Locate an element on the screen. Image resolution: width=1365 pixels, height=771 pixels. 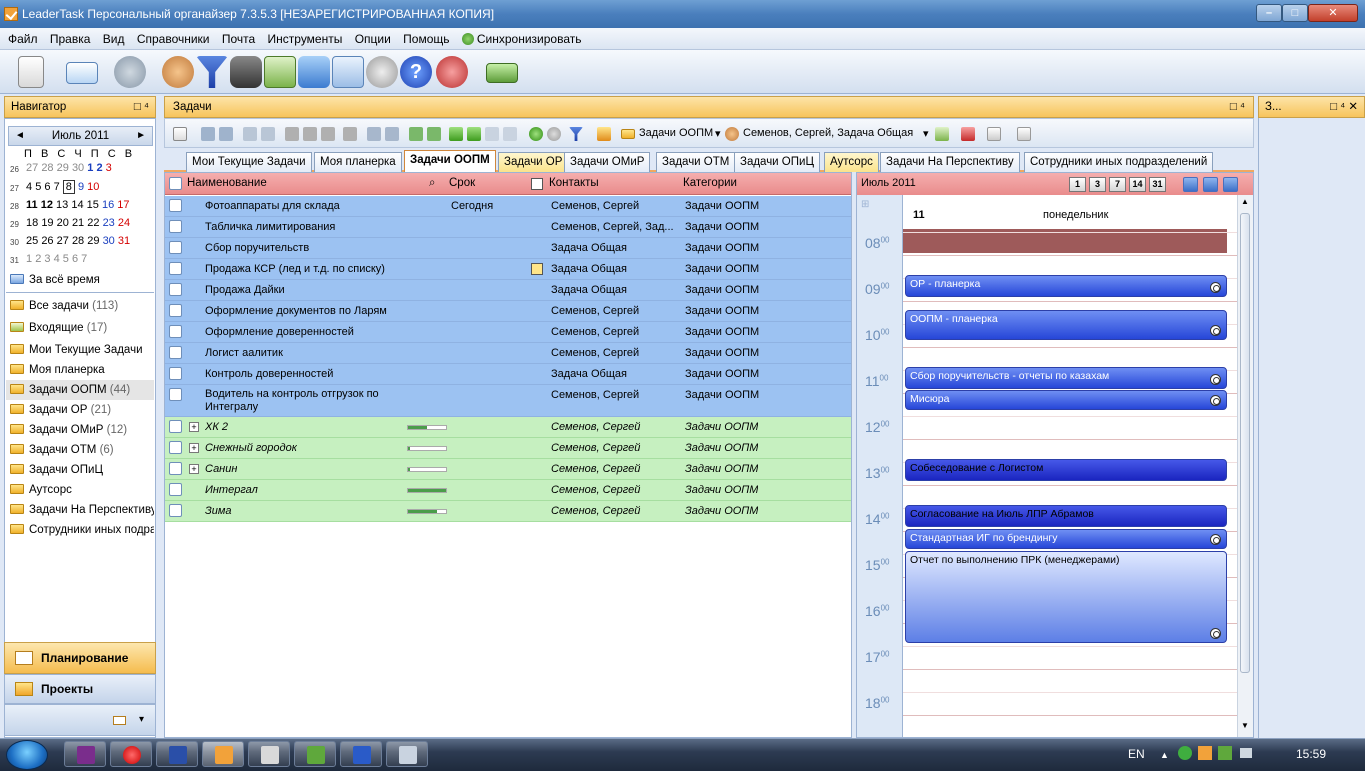
calendar-day: 2 is located at coordinates (99, 168).